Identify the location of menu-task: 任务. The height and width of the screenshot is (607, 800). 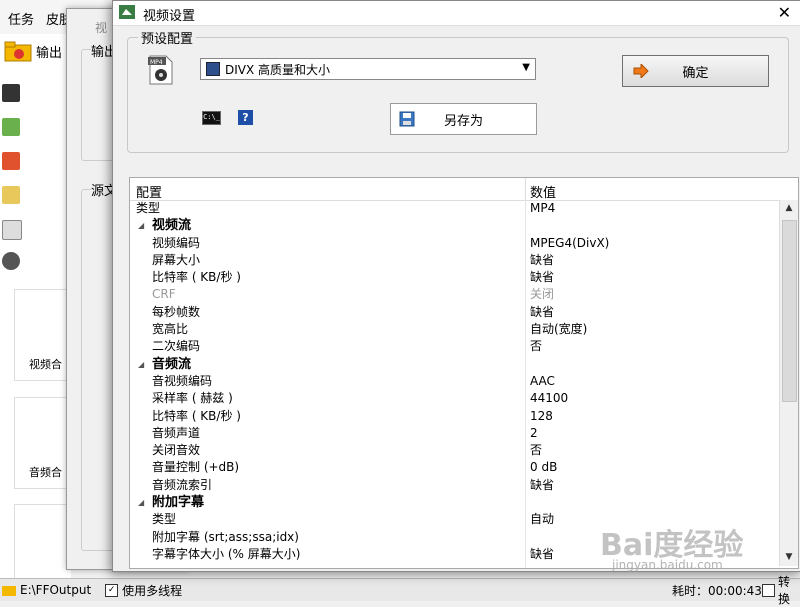
(21, 18).